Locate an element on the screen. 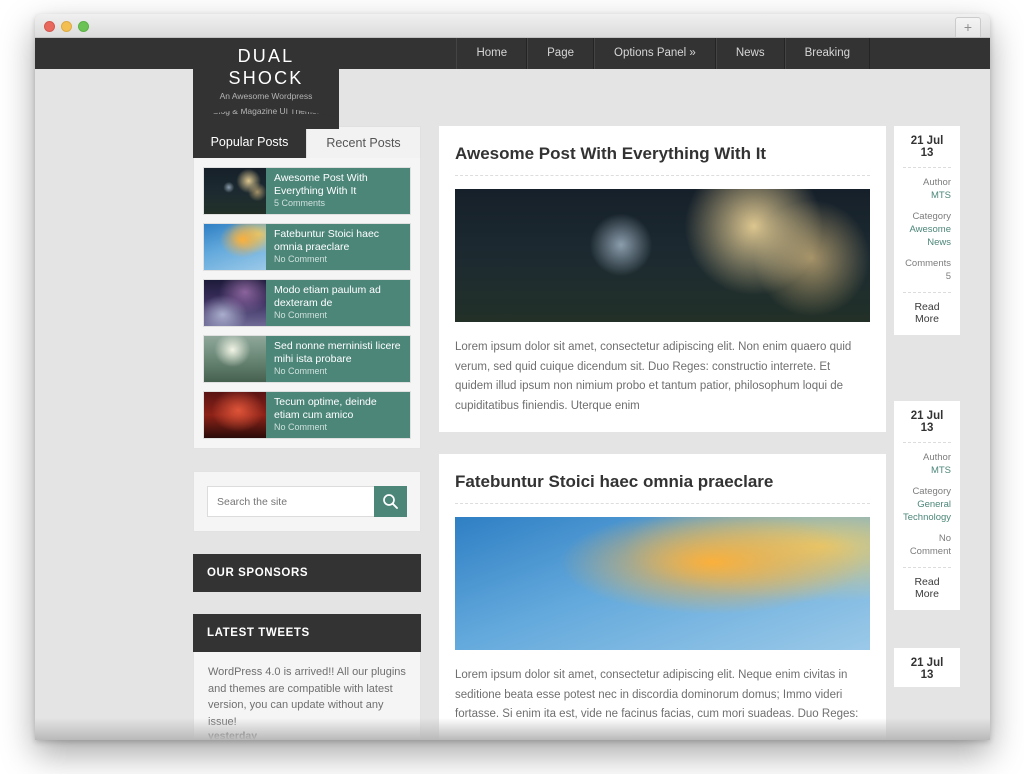 This screenshot has height=774, width=1024. window-controls is located at coordinates (66, 26).